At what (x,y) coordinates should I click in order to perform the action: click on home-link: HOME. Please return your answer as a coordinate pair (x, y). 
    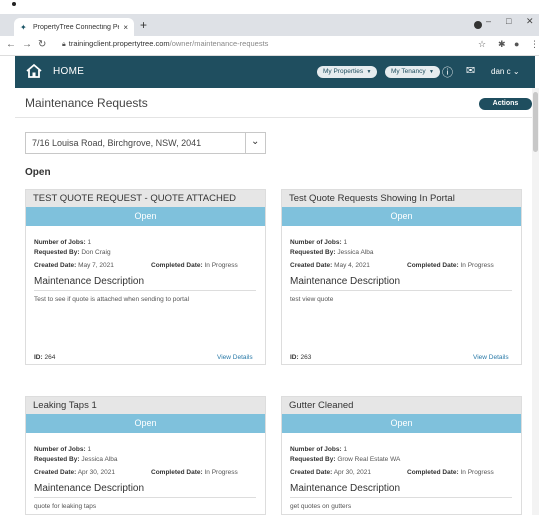
    Looking at the image, I should click on (68, 71).